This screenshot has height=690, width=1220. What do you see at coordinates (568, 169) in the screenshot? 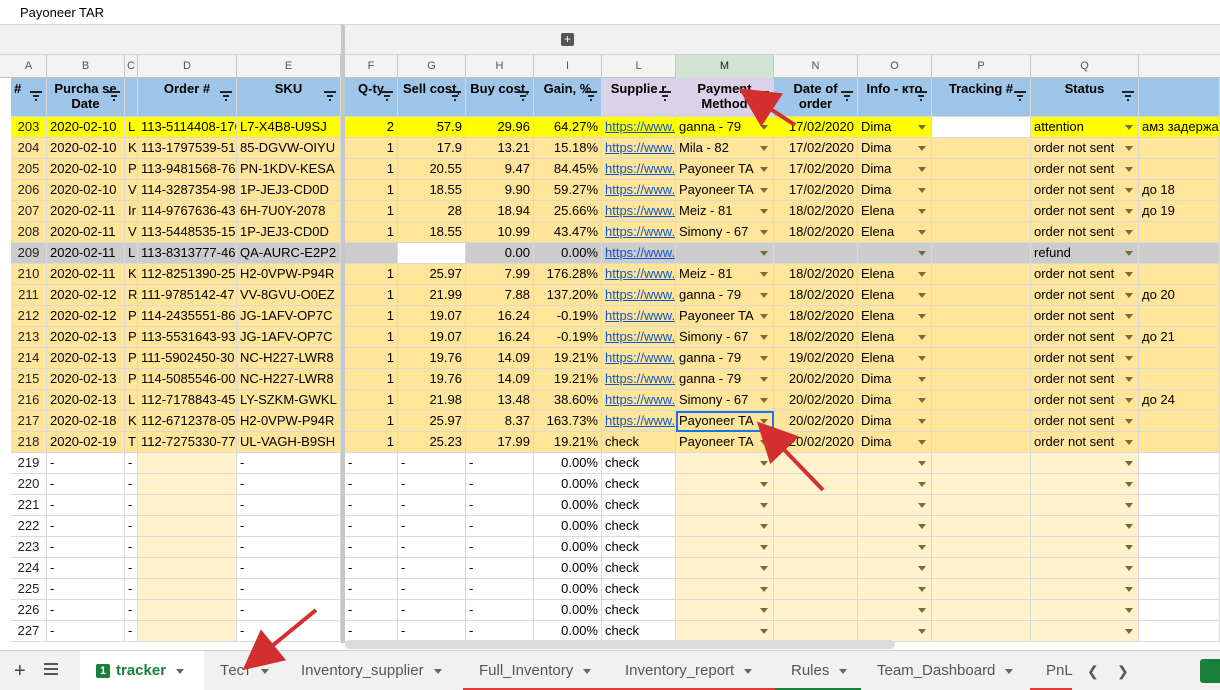
I see `gain-cell: 84.45%` at bounding box center [568, 169].